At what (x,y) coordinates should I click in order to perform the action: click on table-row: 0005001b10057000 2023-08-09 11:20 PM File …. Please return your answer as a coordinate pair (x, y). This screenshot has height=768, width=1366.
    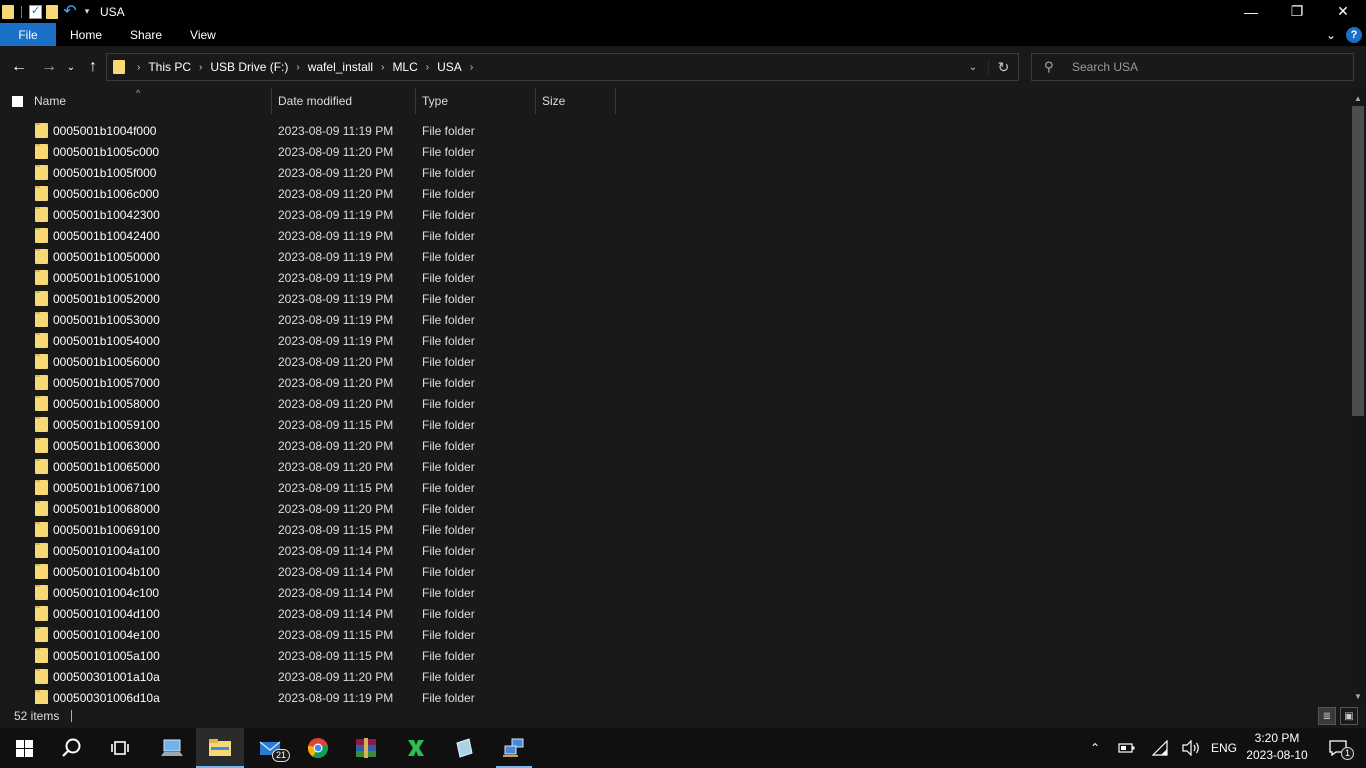
    Looking at the image, I should click on (675, 382).